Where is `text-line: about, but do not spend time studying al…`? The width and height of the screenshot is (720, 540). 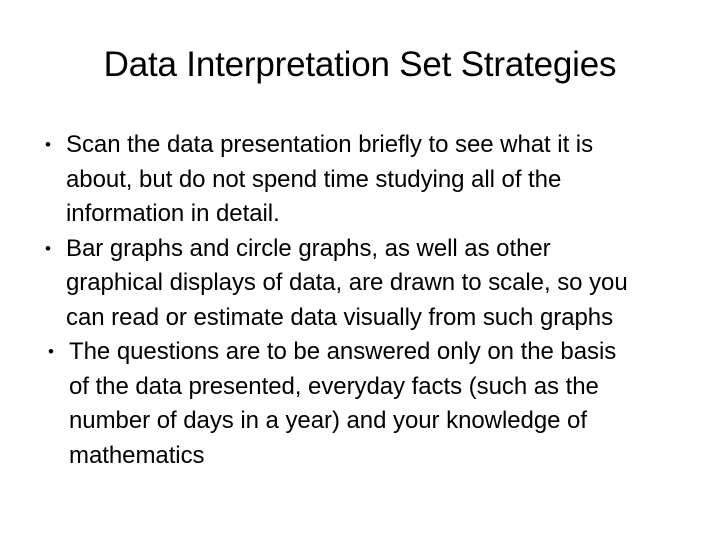 text-line: about, but do not spend time studying al… is located at coordinates (314, 179).